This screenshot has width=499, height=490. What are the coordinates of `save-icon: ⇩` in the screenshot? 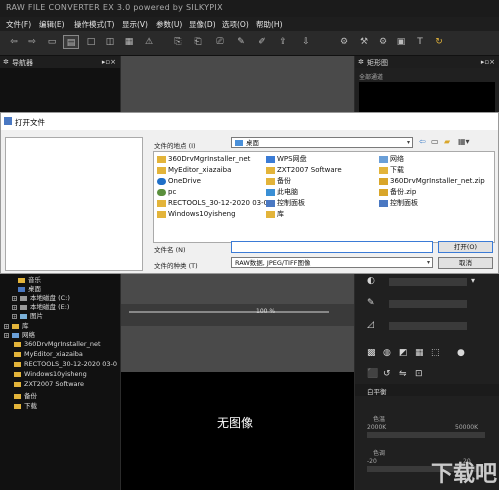 It's located at (306, 42).